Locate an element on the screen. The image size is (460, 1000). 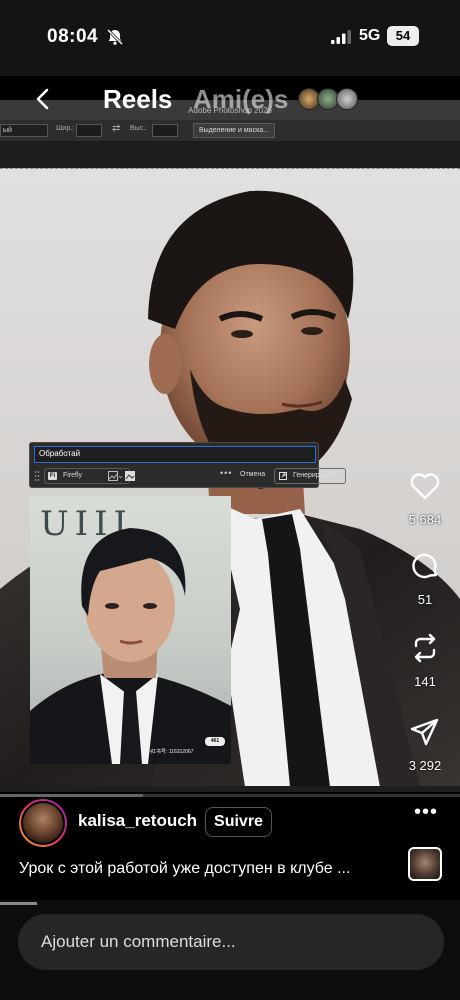
heart-icon is located at coordinates (425, 486).